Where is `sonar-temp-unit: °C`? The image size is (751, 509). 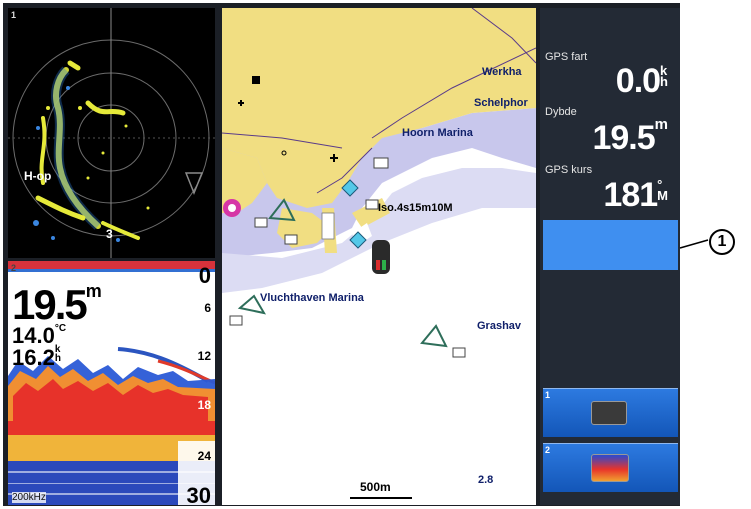
sonar-temp-unit: °C is located at coordinates (60, 328).